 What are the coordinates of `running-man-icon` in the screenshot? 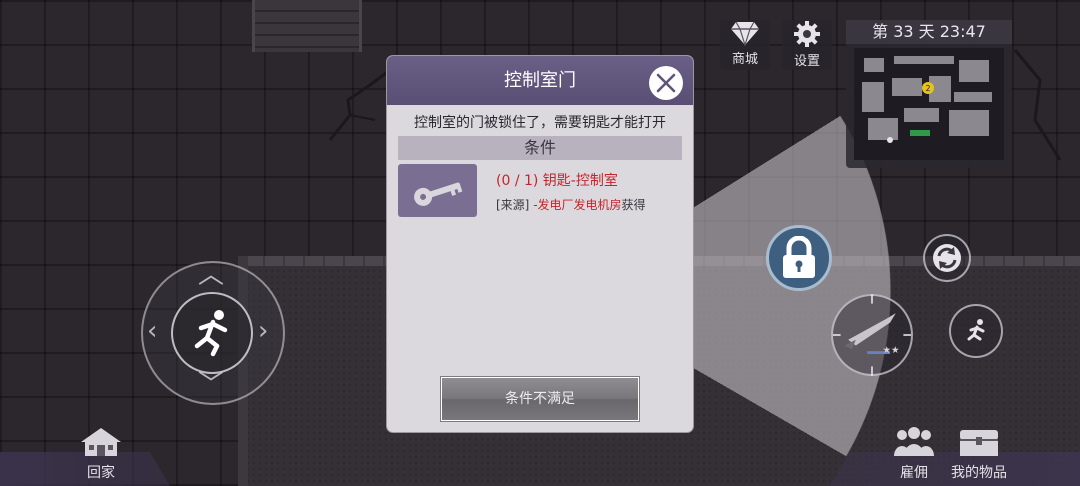 It's located at (211, 333).